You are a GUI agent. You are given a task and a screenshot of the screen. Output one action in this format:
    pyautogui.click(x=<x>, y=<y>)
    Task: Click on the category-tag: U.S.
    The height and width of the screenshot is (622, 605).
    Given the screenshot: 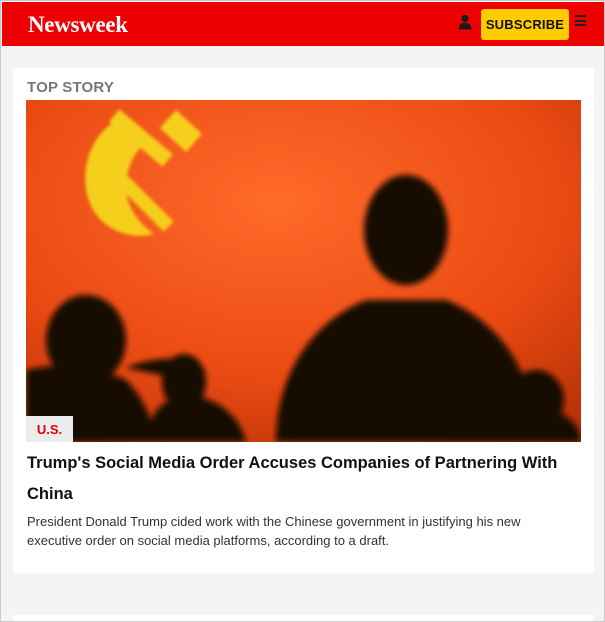 What is the action you would take?
    pyautogui.click(x=49, y=429)
    